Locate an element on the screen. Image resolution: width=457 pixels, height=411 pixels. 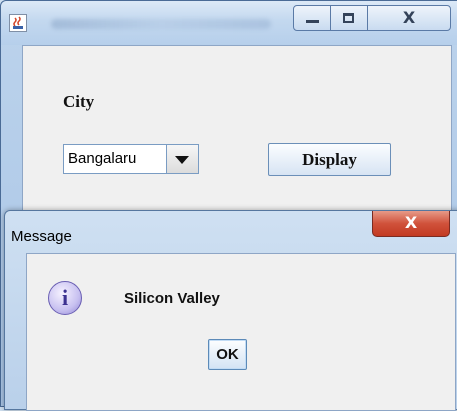
main-titlebar: X is located at coordinates (229, 23).